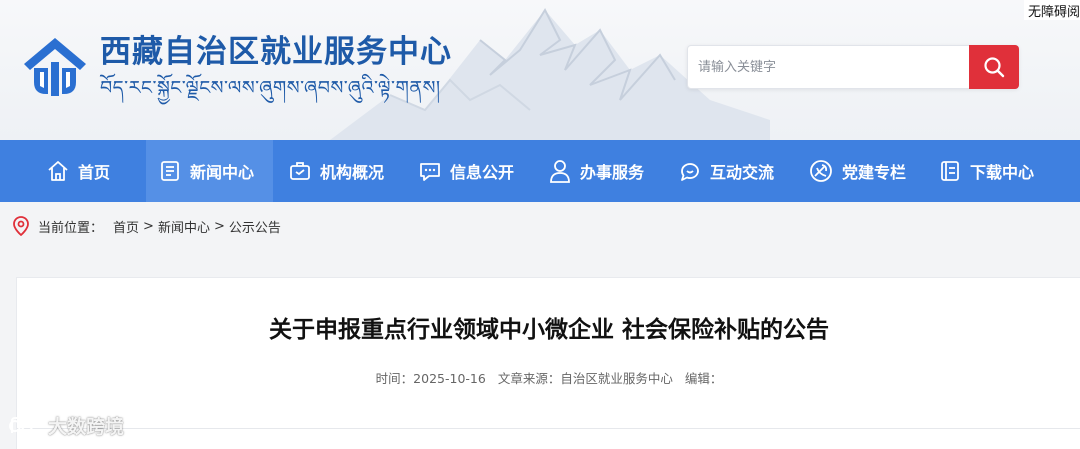  What do you see at coordinates (126, 226) in the screenshot?
I see `breadcrumb-home: 首页` at bounding box center [126, 226].